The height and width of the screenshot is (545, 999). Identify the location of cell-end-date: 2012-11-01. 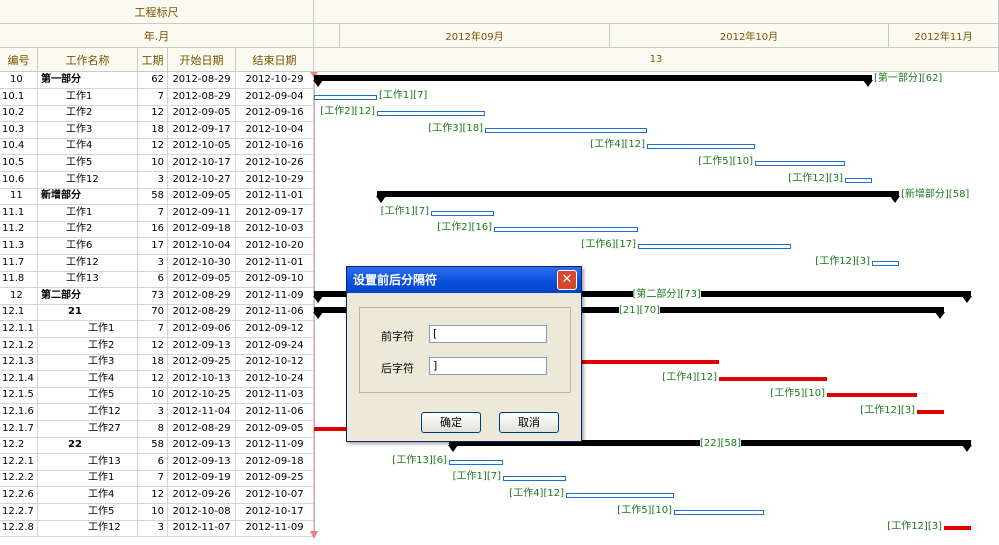
(275, 263).